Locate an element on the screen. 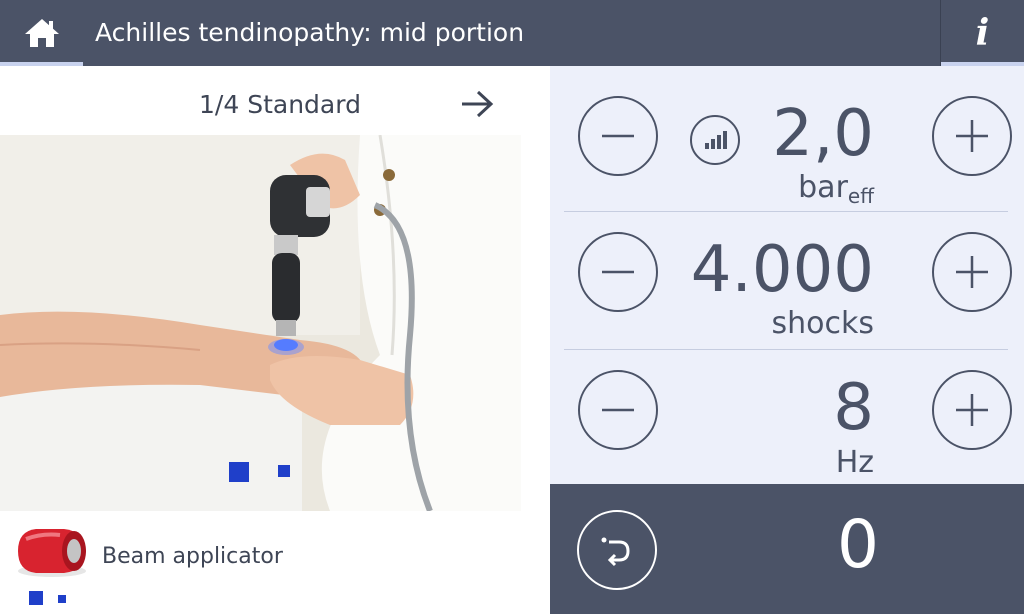 The height and width of the screenshot is (614, 1024). pressure-row: 2,0 bareff is located at coordinates (787, 136).